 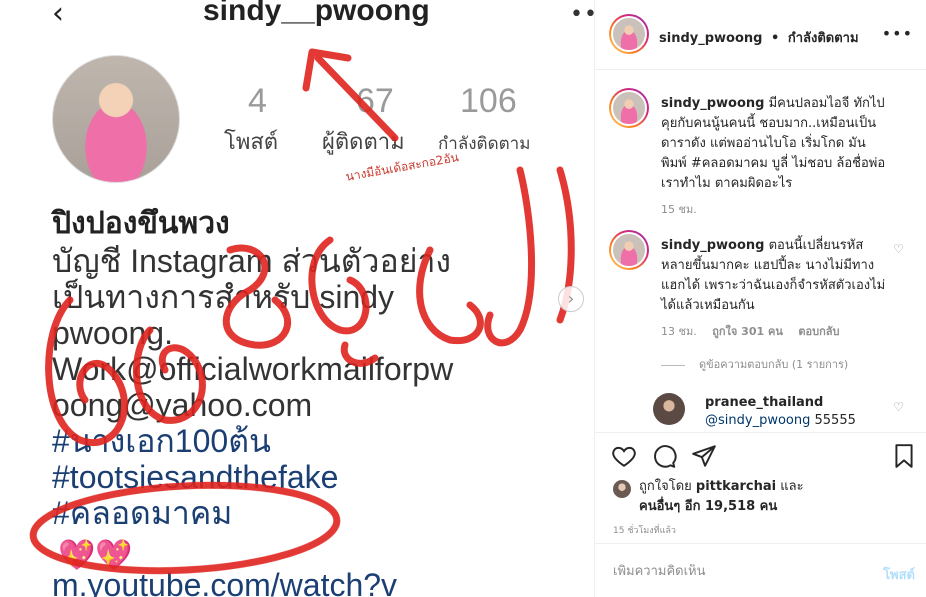 I want to click on bio-line: เป็นทางการสำหรับ sindy, so click(x=223, y=297).